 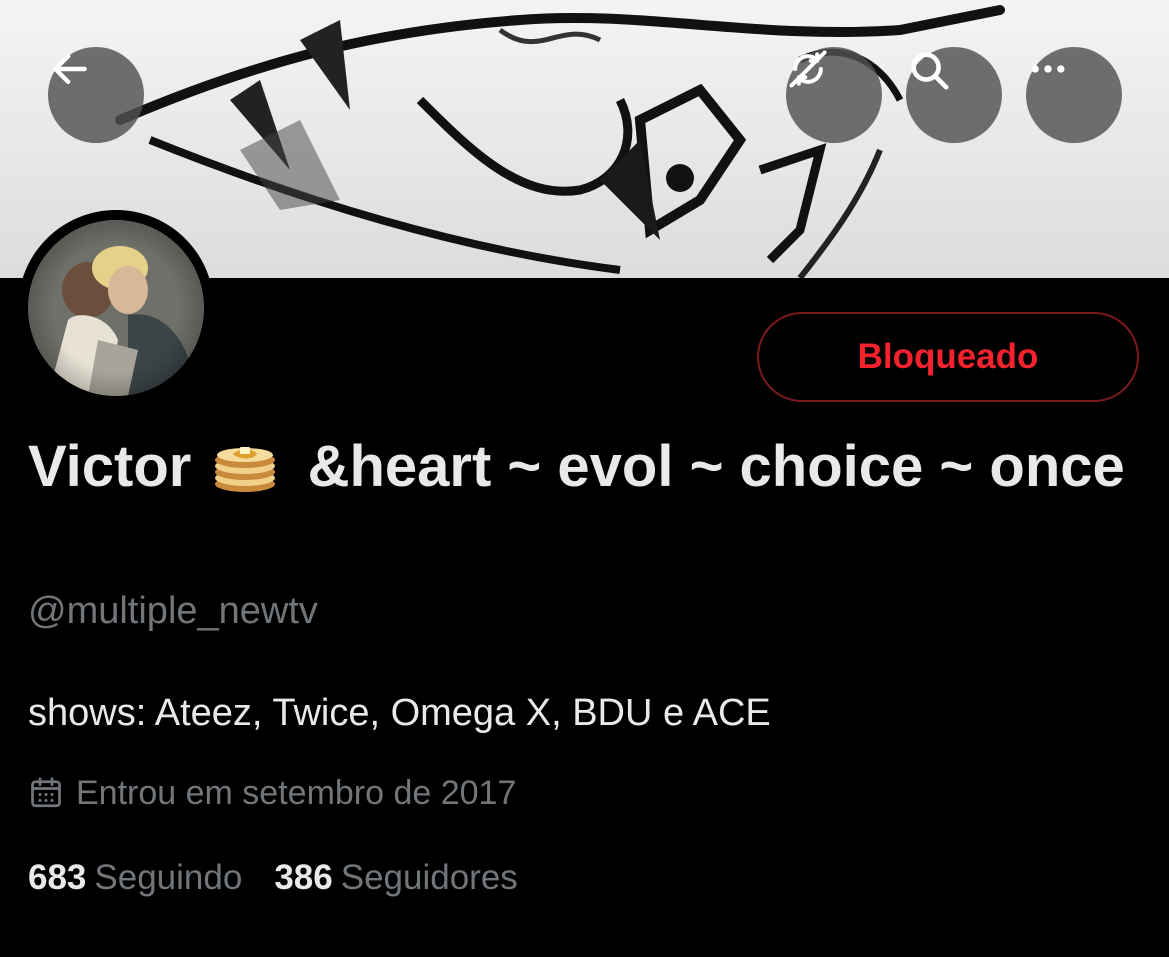 I want to click on avatar-frame, so click(x=116, y=308).